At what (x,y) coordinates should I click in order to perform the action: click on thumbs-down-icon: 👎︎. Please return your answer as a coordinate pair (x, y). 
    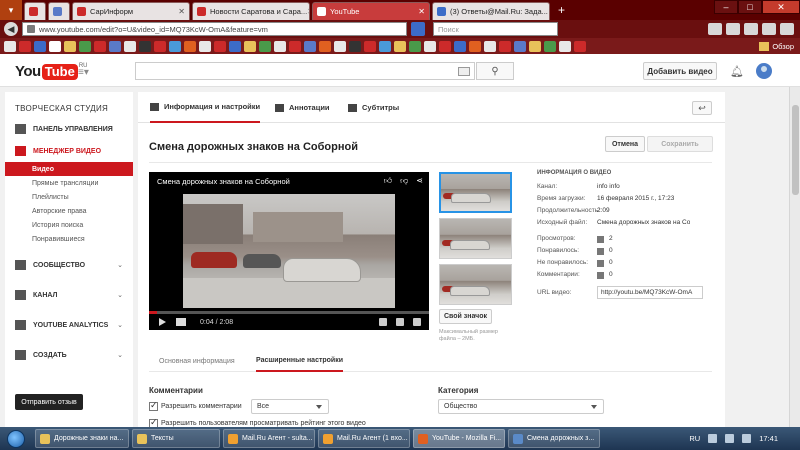
    Looking at the image, I should click on (404, 181).